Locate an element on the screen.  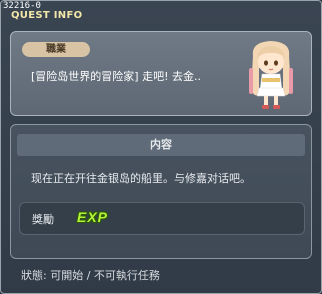
job-badge: 職業 is located at coordinates (56, 49).